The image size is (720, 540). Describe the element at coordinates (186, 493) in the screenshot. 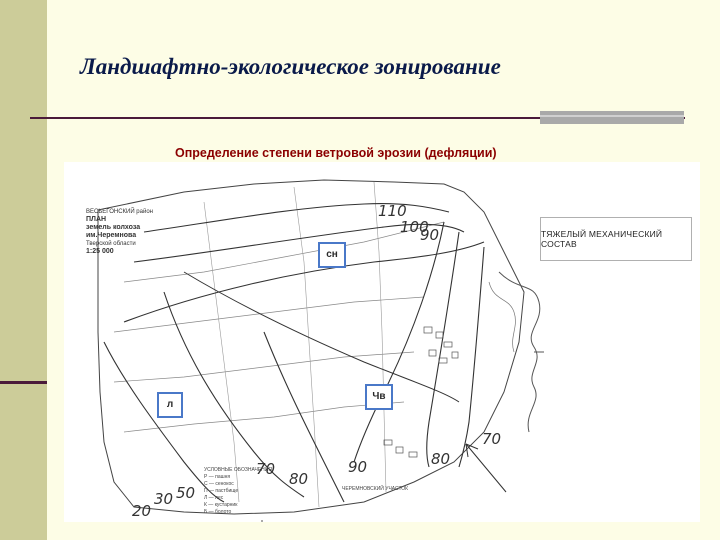

I see `contour-label: 50` at that location.